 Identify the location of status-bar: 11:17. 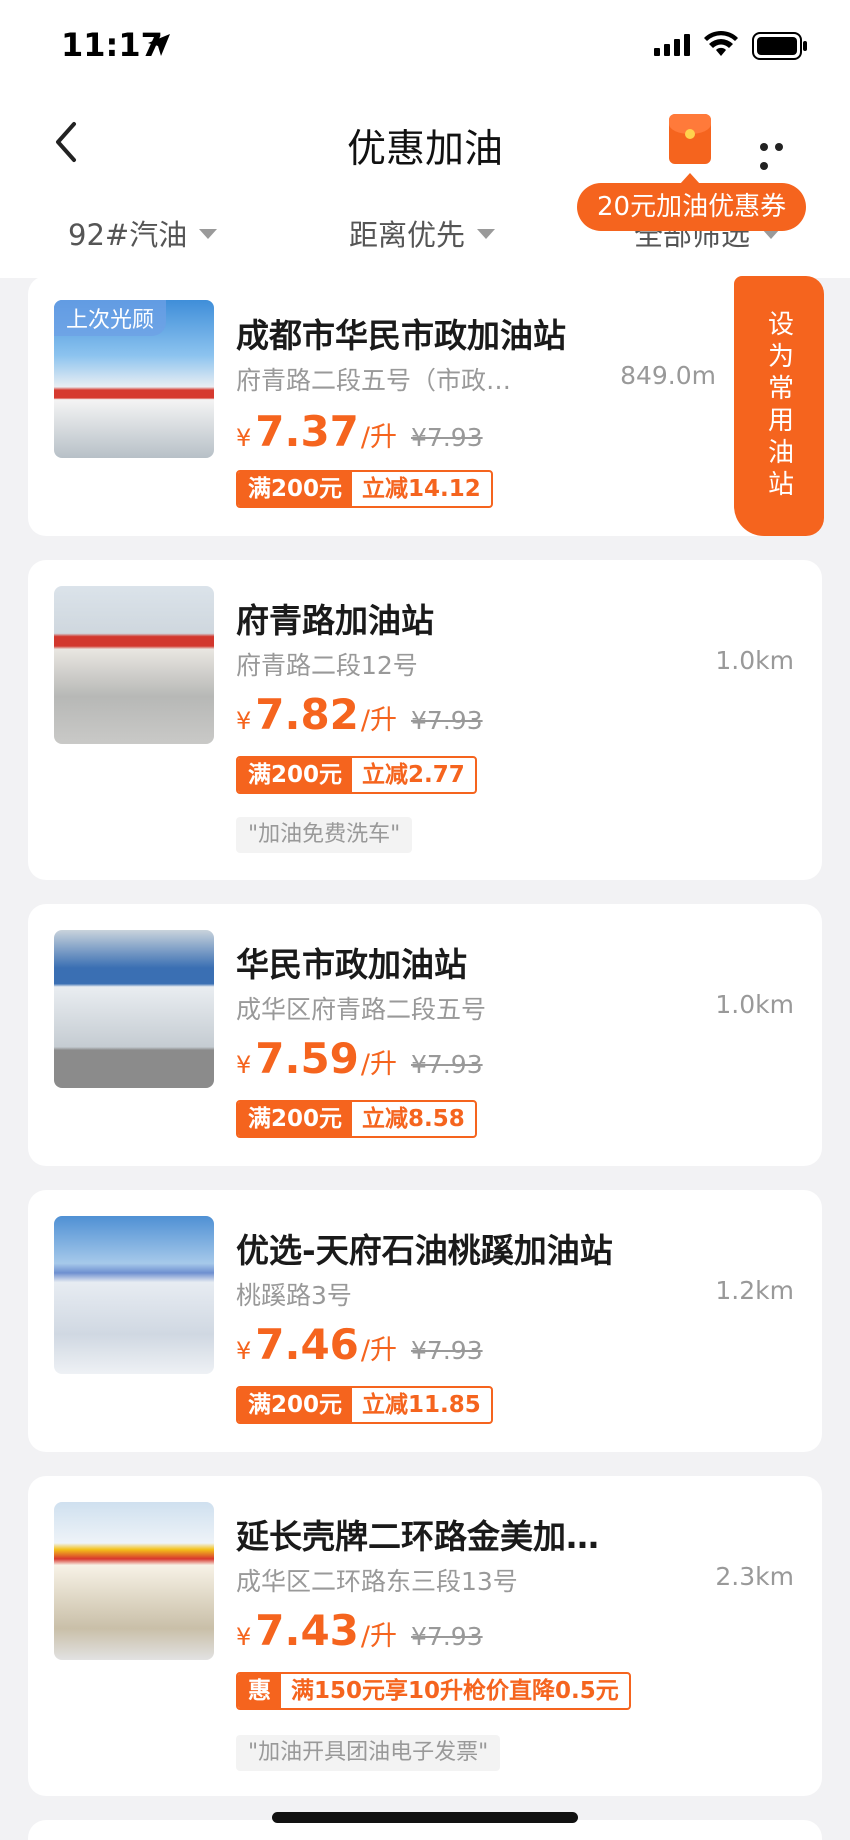
(425, 46).